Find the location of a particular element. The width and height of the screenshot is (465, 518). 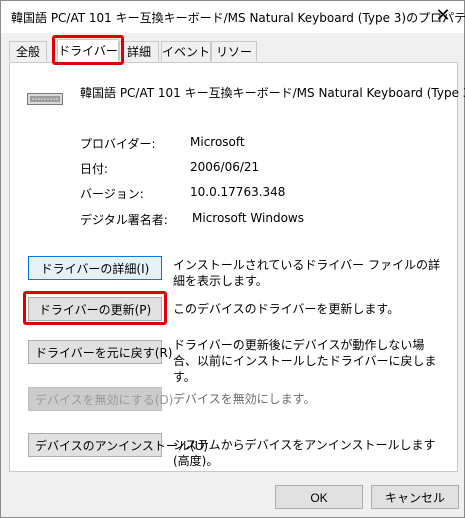

provider-label: プロバイダー: is located at coordinates (118, 144).